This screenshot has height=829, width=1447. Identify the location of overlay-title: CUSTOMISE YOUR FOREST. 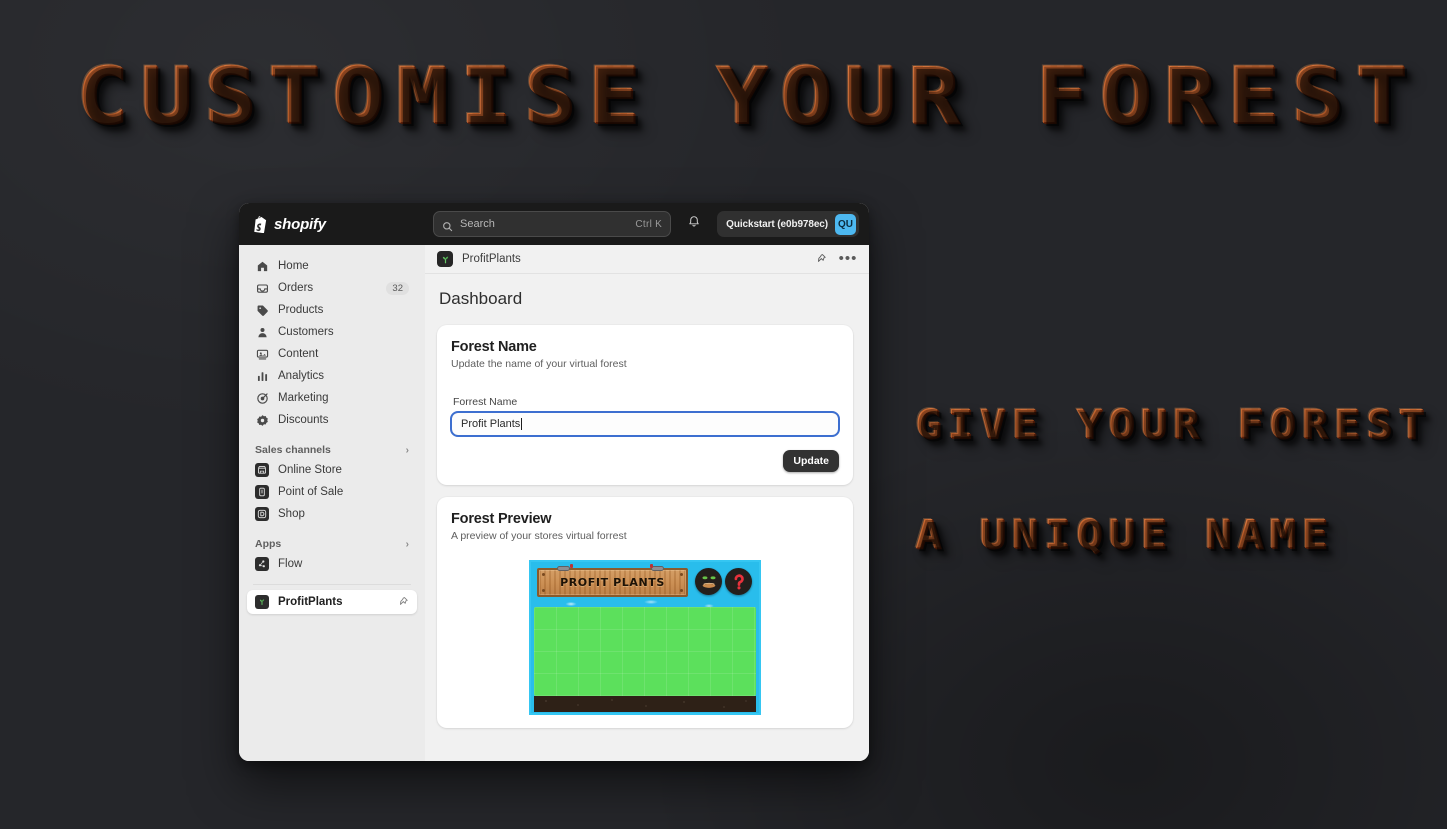
(748, 97).